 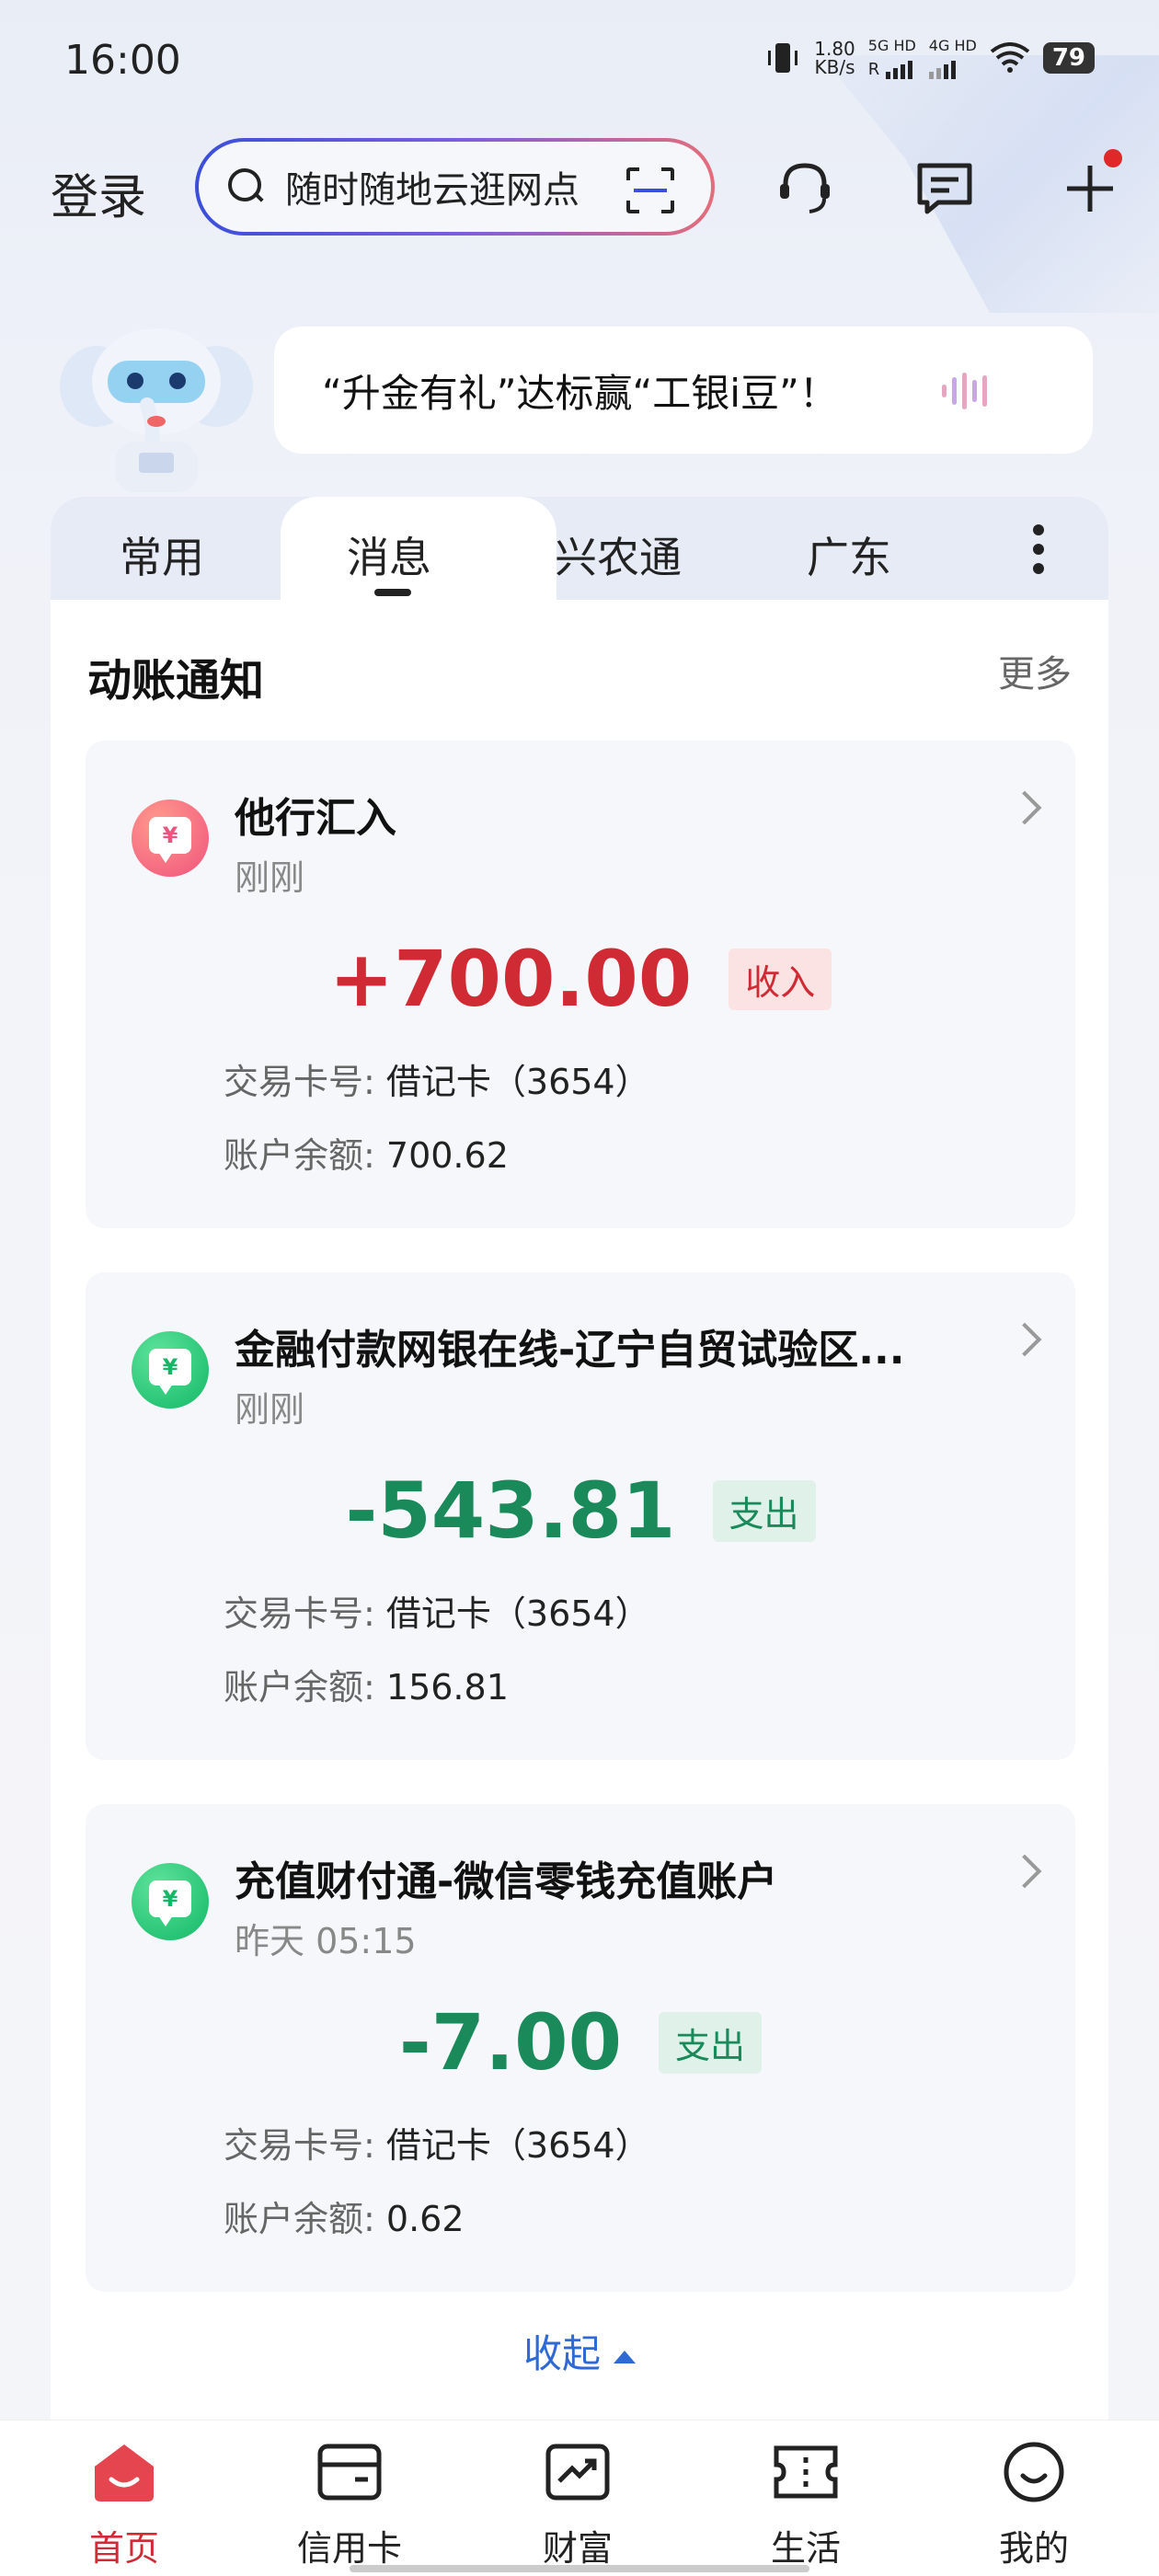 What do you see at coordinates (1035, 670) in the screenshot?
I see `section-more-link: 更多` at bounding box center [1035, 670].